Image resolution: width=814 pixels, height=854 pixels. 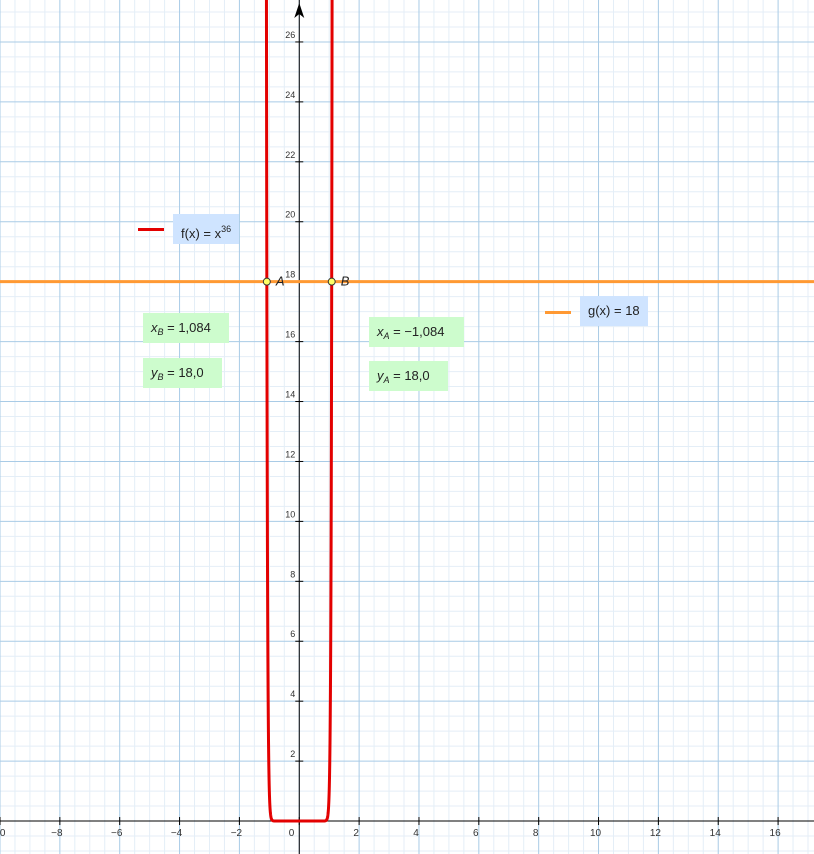 I want to click on y-tick-label: 24, so click(x=290, y=95).